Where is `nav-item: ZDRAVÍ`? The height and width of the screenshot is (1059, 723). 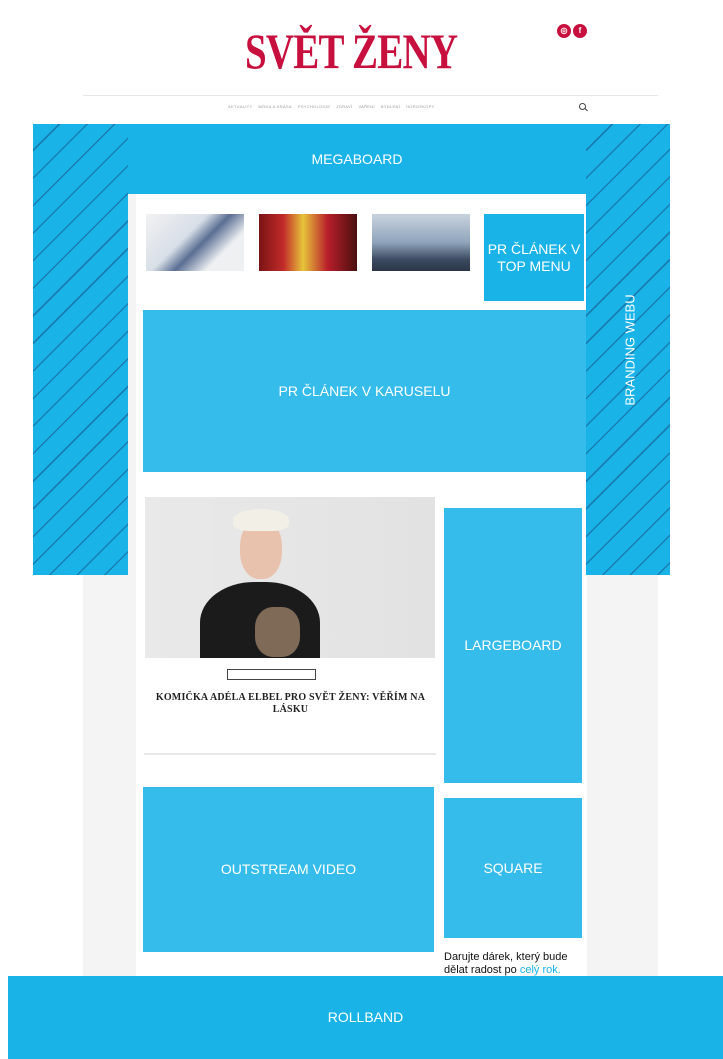 nav-item: ZDRAVÍ is located at coordinates (344, 106).